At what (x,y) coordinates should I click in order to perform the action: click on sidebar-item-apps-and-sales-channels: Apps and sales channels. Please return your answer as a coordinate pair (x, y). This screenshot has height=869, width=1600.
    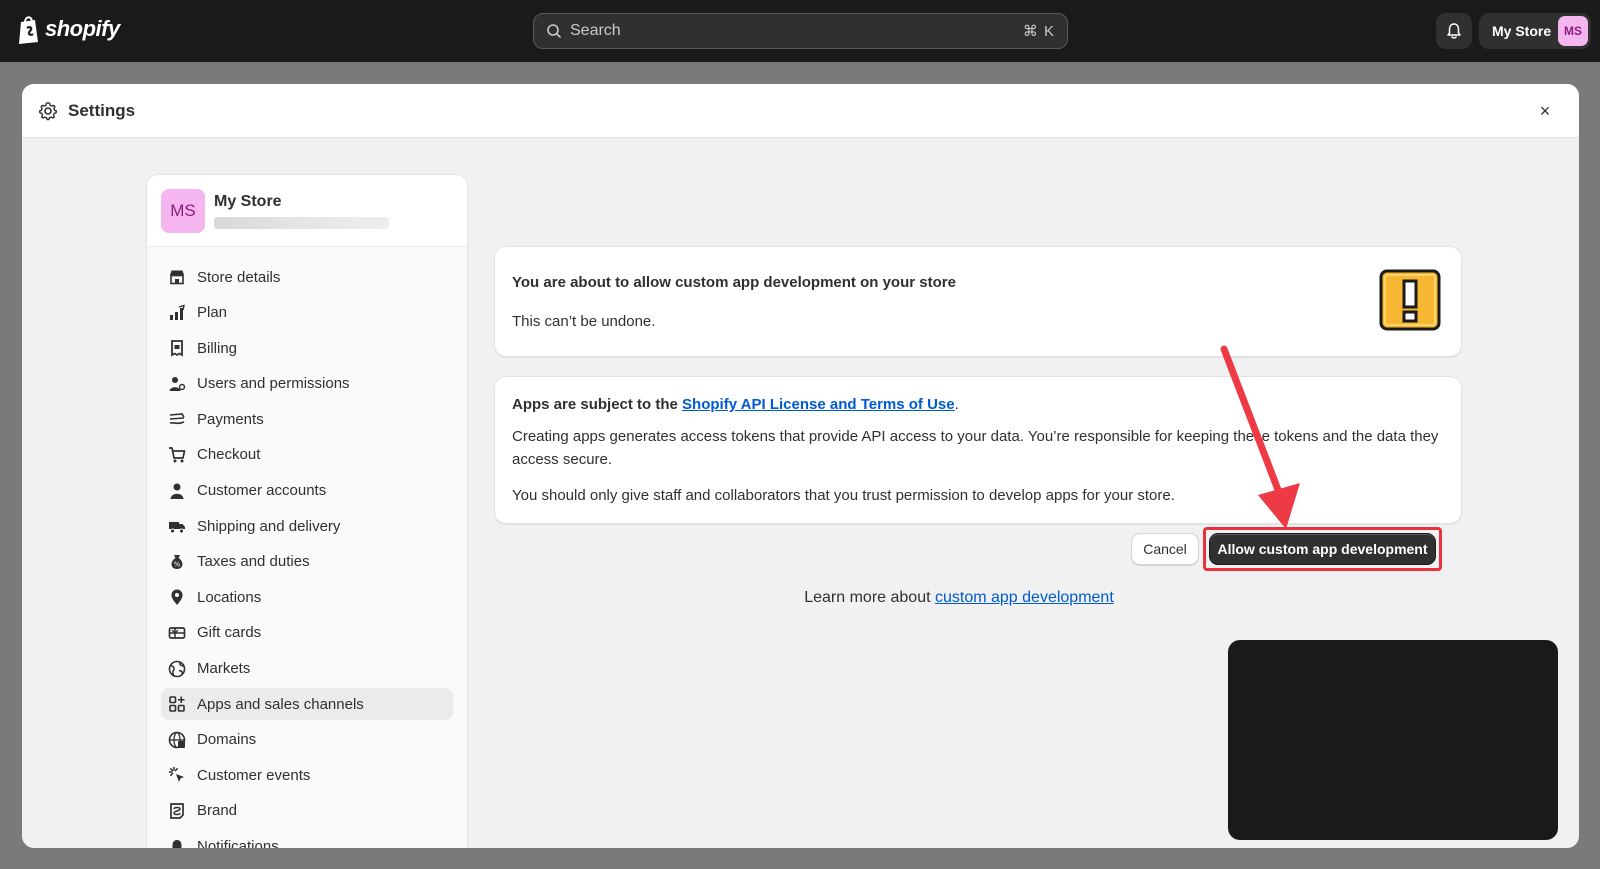
    Looking at the image, I should click on (307, 704).